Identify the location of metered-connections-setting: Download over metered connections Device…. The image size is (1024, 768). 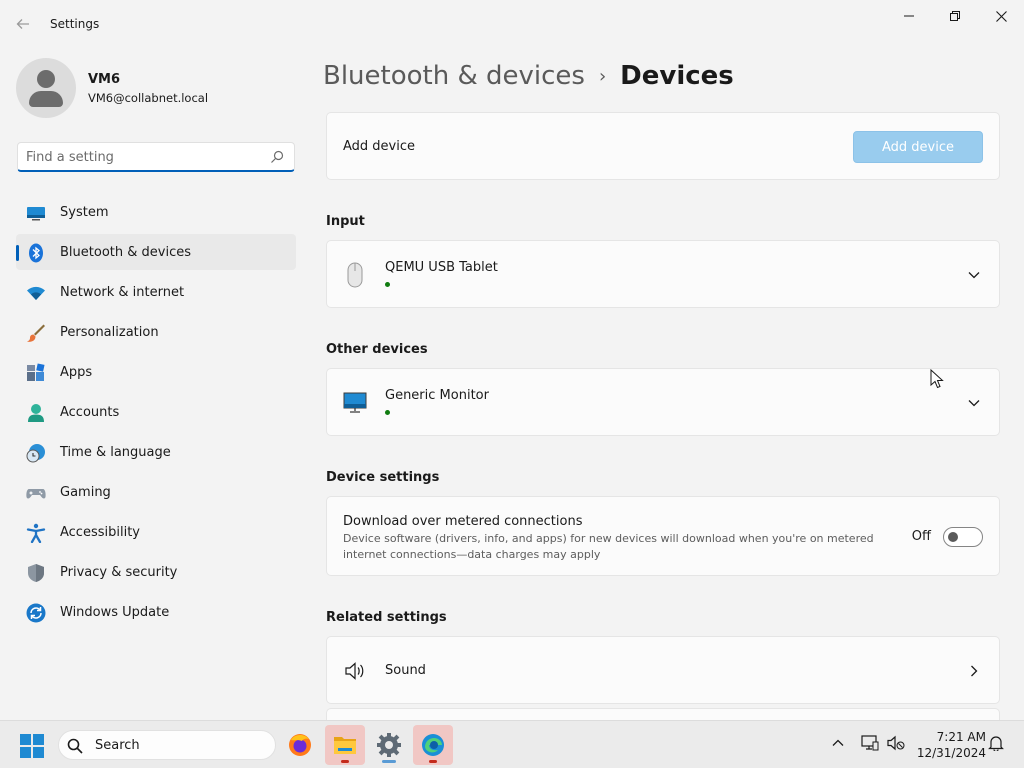
(663, 536).